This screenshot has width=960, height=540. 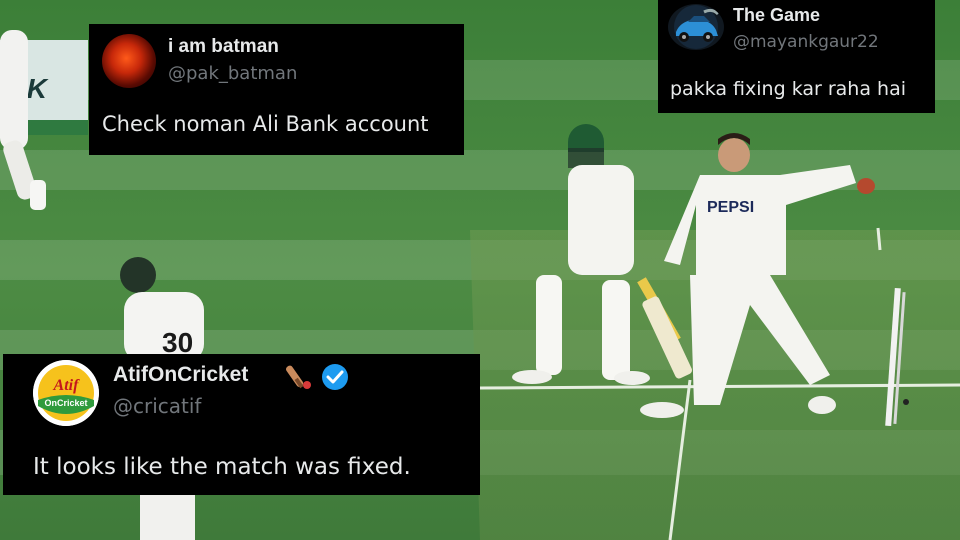 What do you see at coordinates (129, 61) in the screenshot?
I see `fire-avatar-icon` at bounding box center [129, 61].